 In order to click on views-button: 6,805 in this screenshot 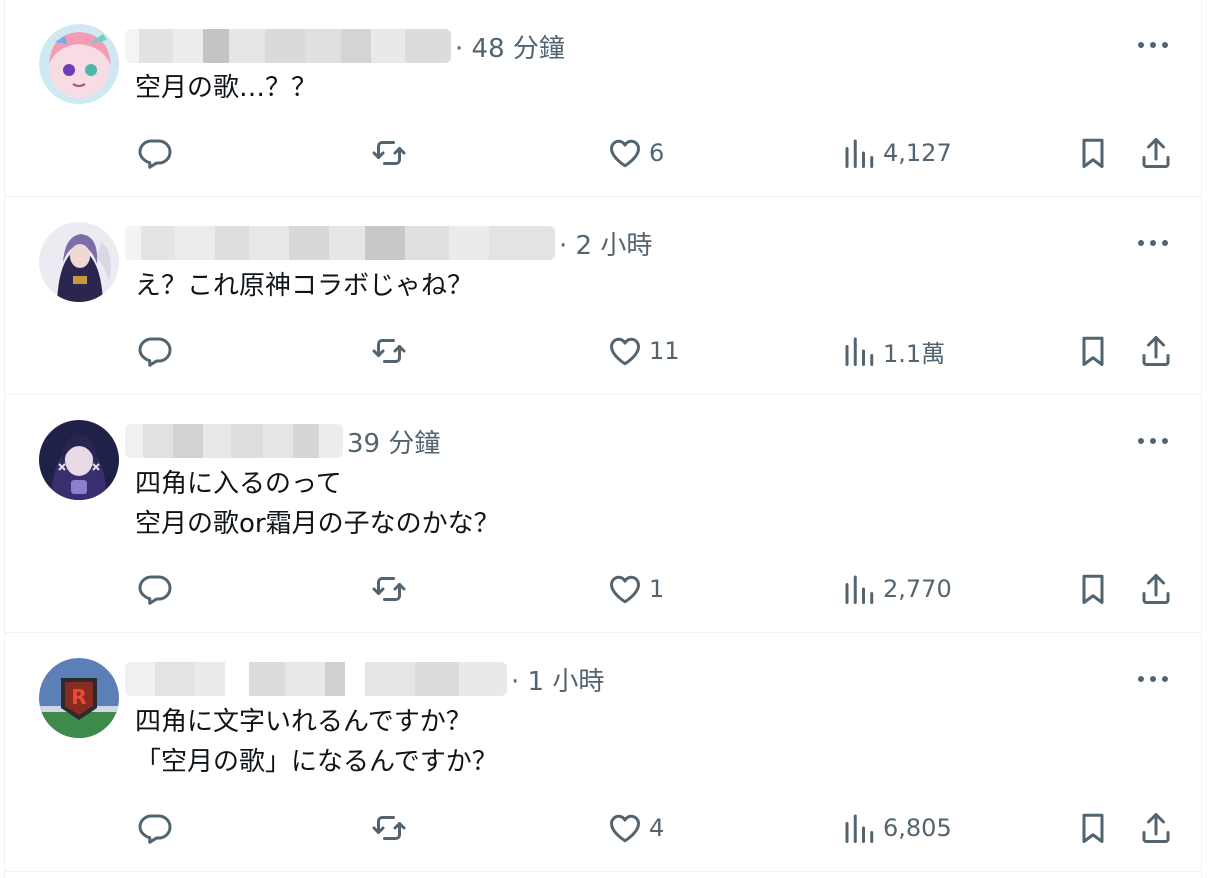, I will do `click(896, 828)`.